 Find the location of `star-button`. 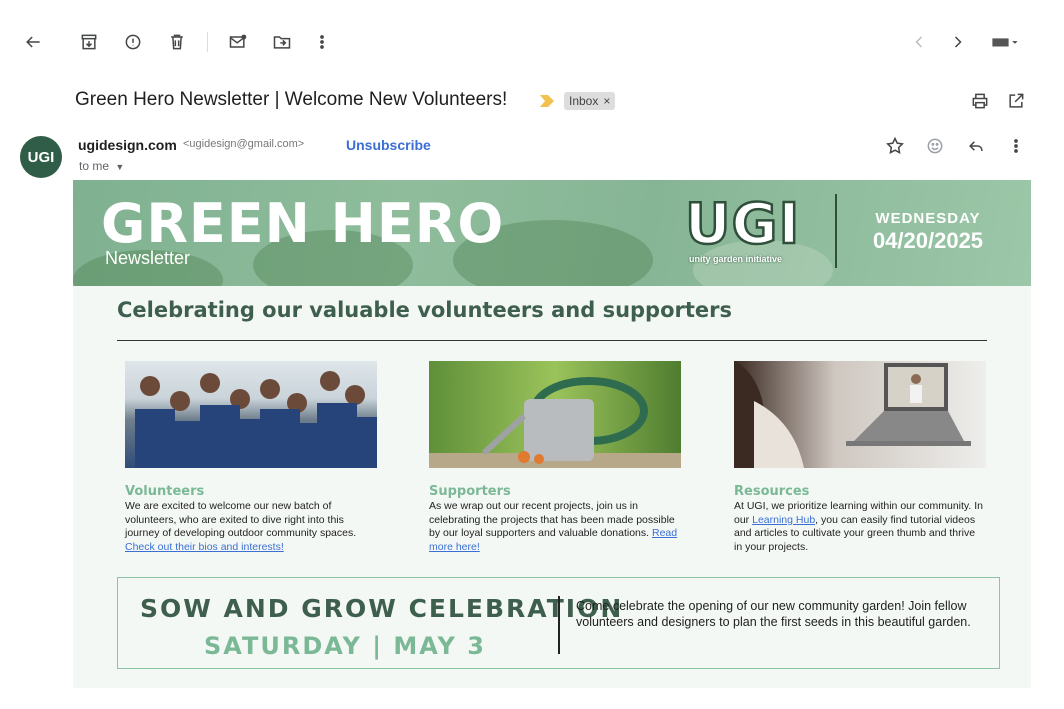

star-button is located at coordinates (895, 146).